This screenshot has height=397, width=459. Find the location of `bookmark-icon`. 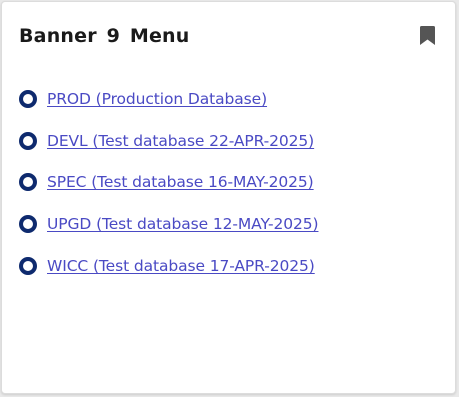

bookmark-icon is located at coordinates (427, 35).